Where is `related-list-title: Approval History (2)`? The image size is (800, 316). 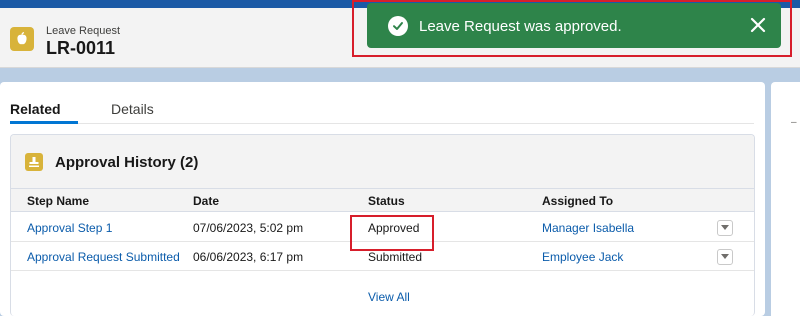
related-list-title: Approval History (2) is located at coordinates (126, 162).